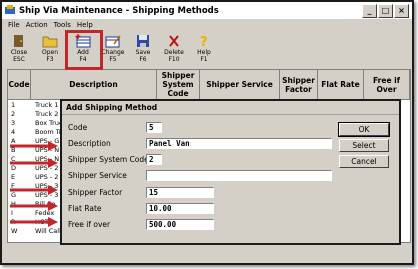  I want to click on maximize-button: □, so click(385, 11).